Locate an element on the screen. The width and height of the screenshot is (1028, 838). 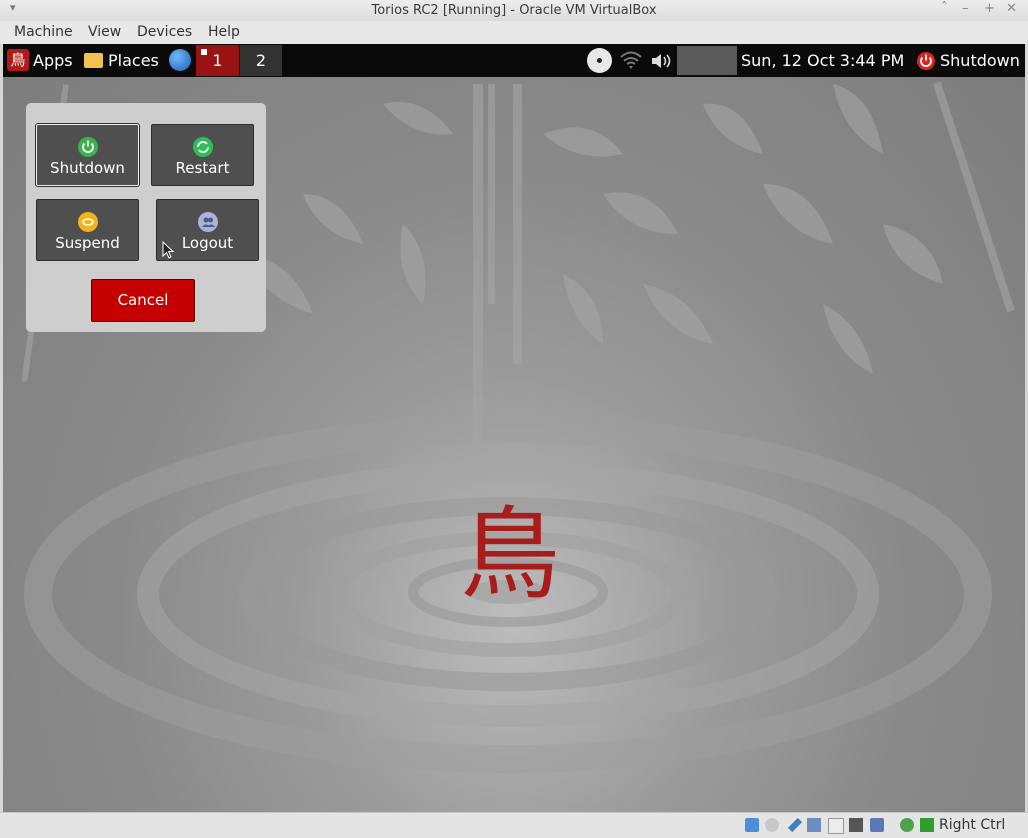
torios-logo: 鳥 is located at coordinates (510, 550).